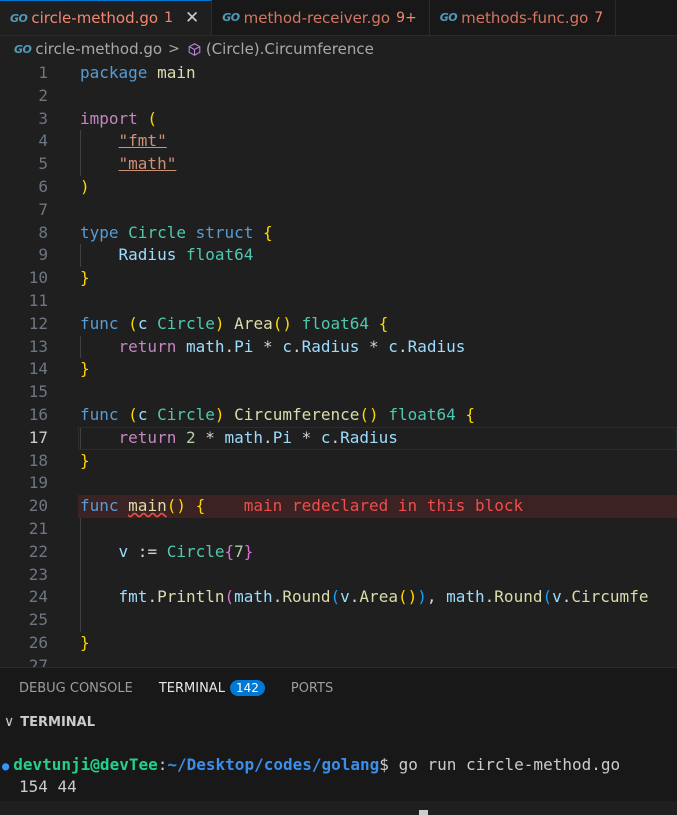 This screenshot has height=815, width=677. Describe the element at coordinates (147, 506) in the screenshot. I see `error-squiggle: main` at that location.